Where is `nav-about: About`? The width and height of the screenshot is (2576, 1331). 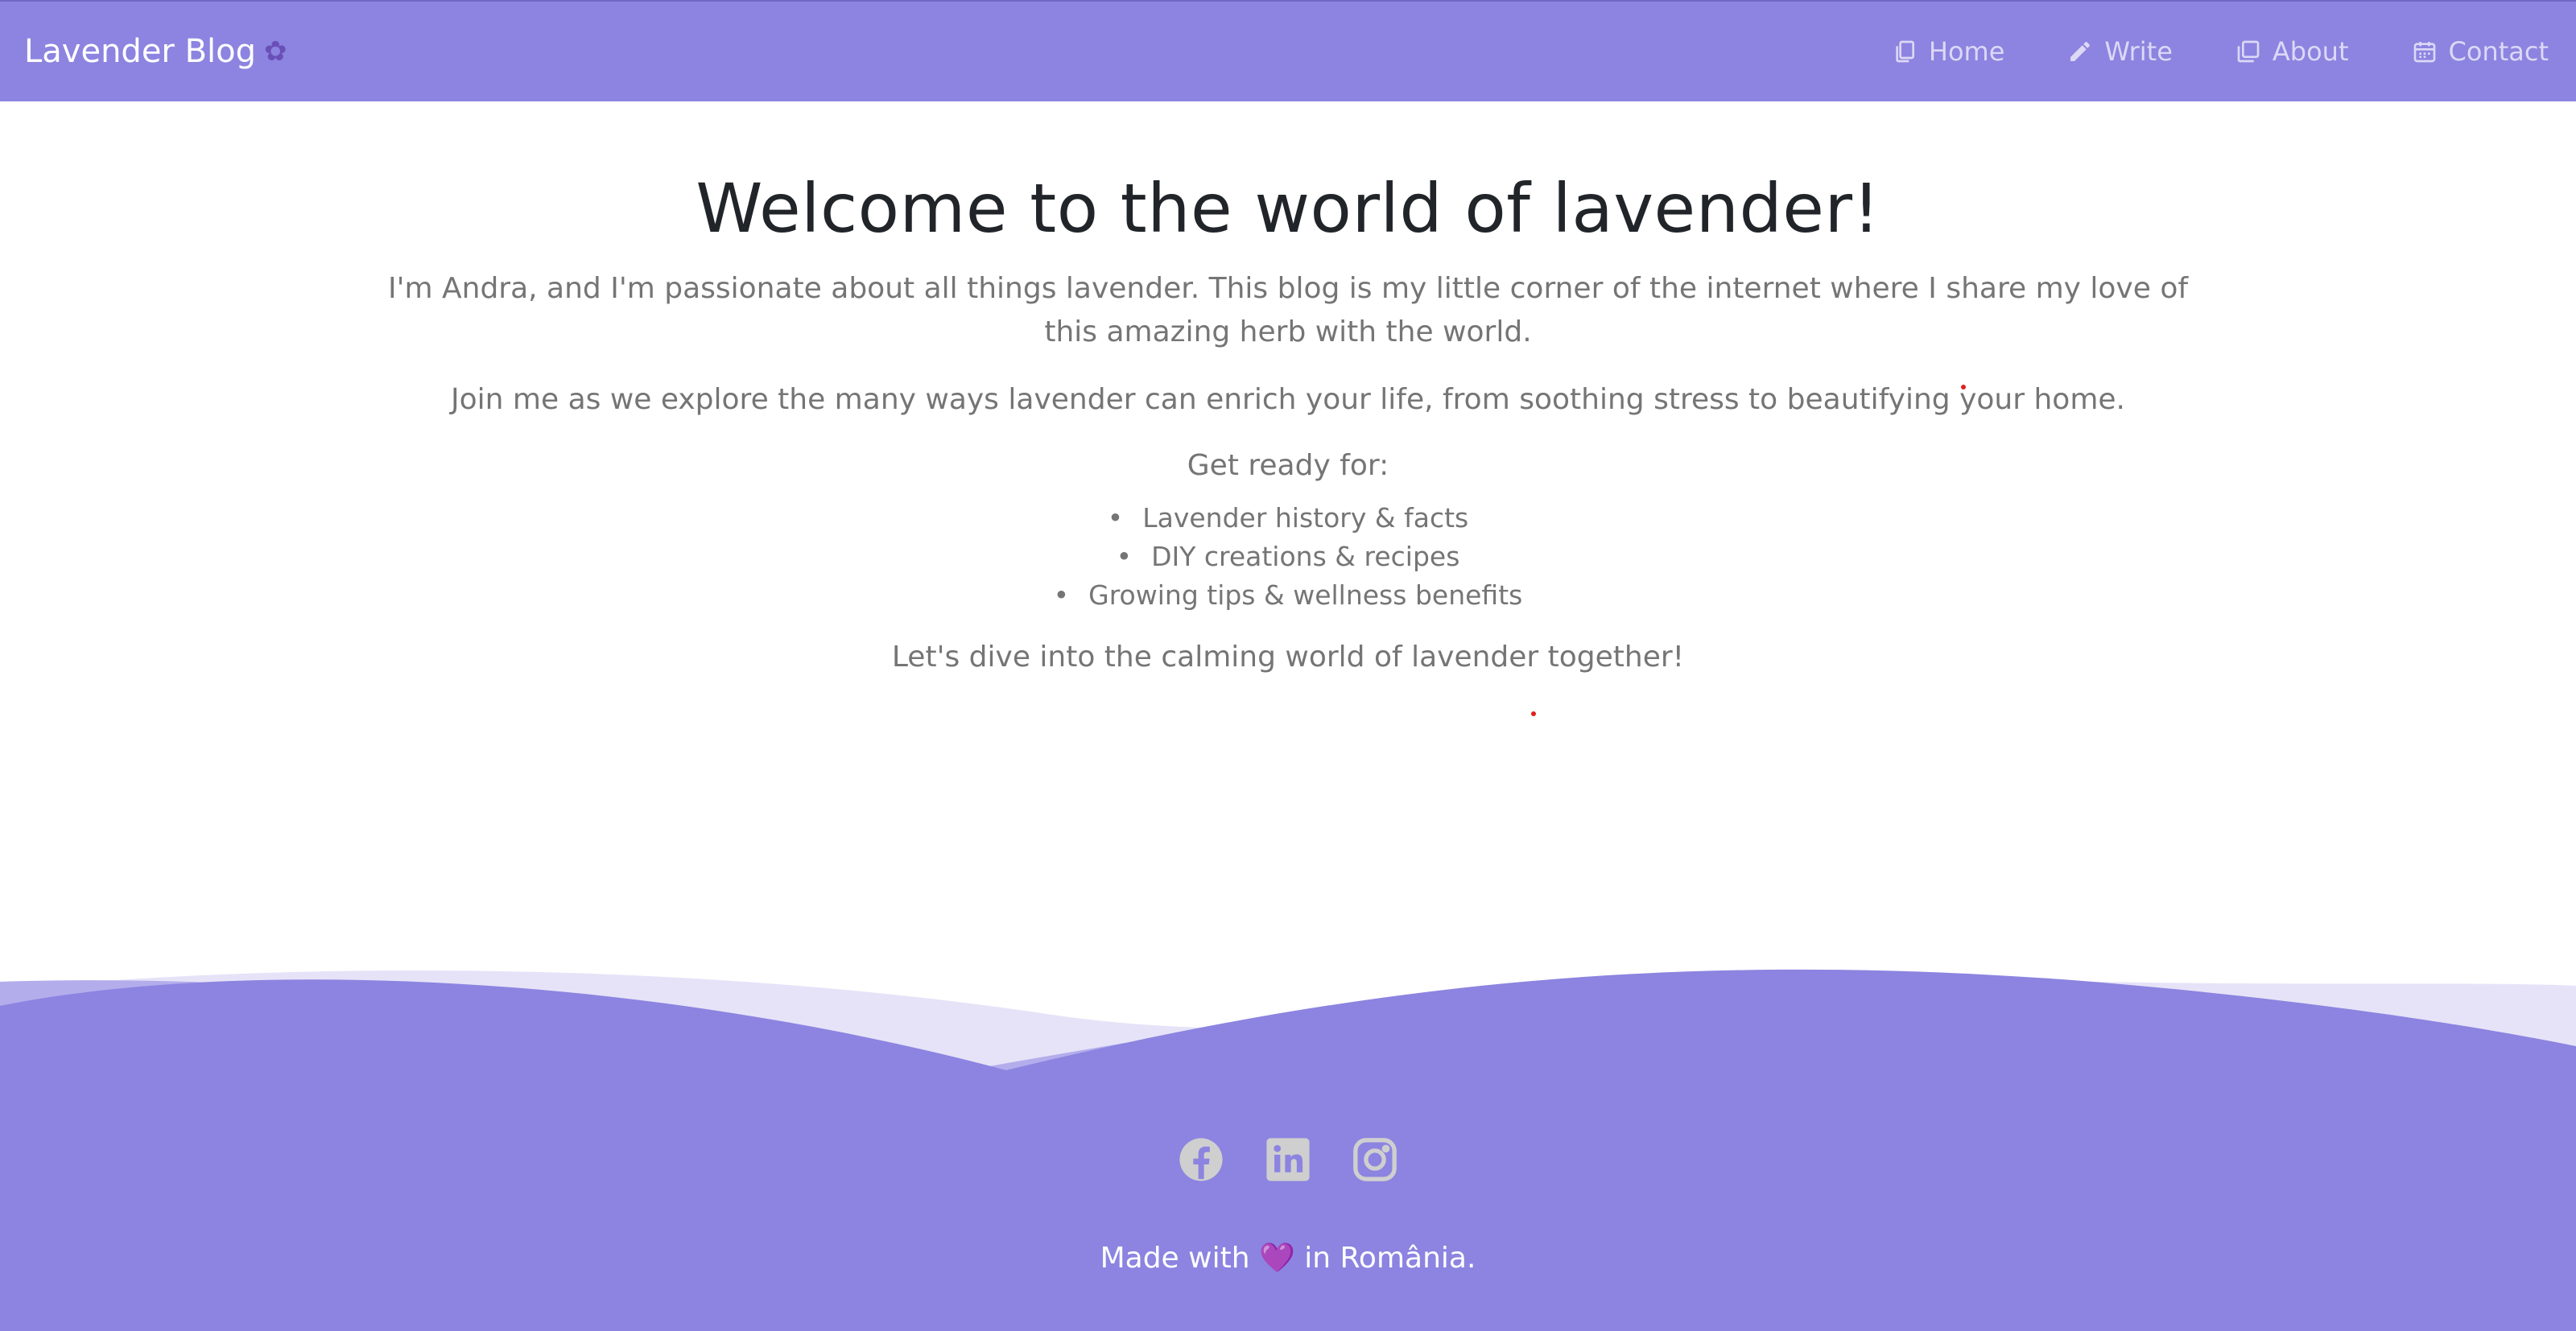
nav-about: About is located at coordinates (2292, 51).